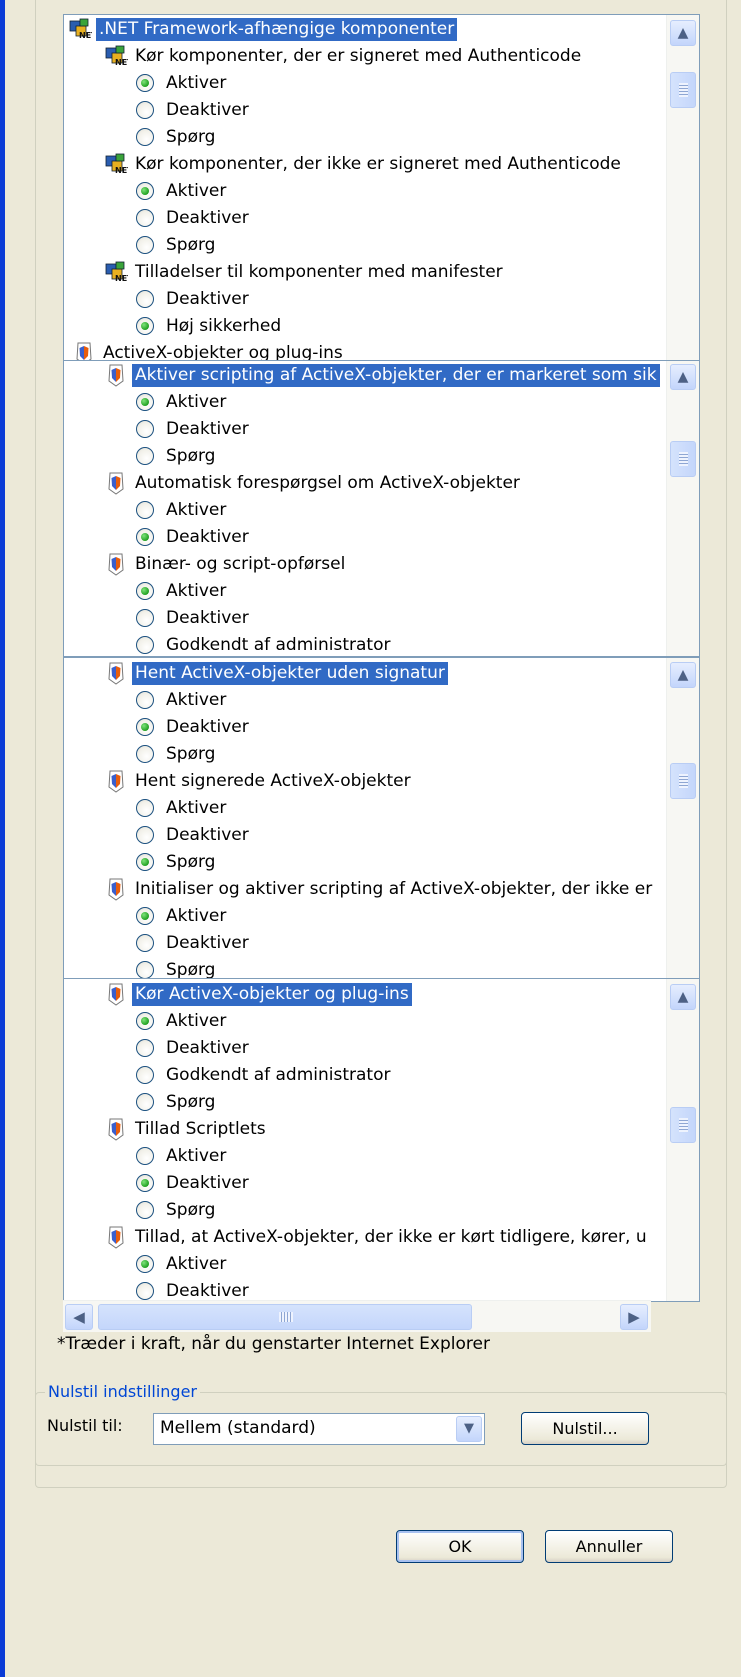  I want to click on ok-button: OK, so click(460, 1546).